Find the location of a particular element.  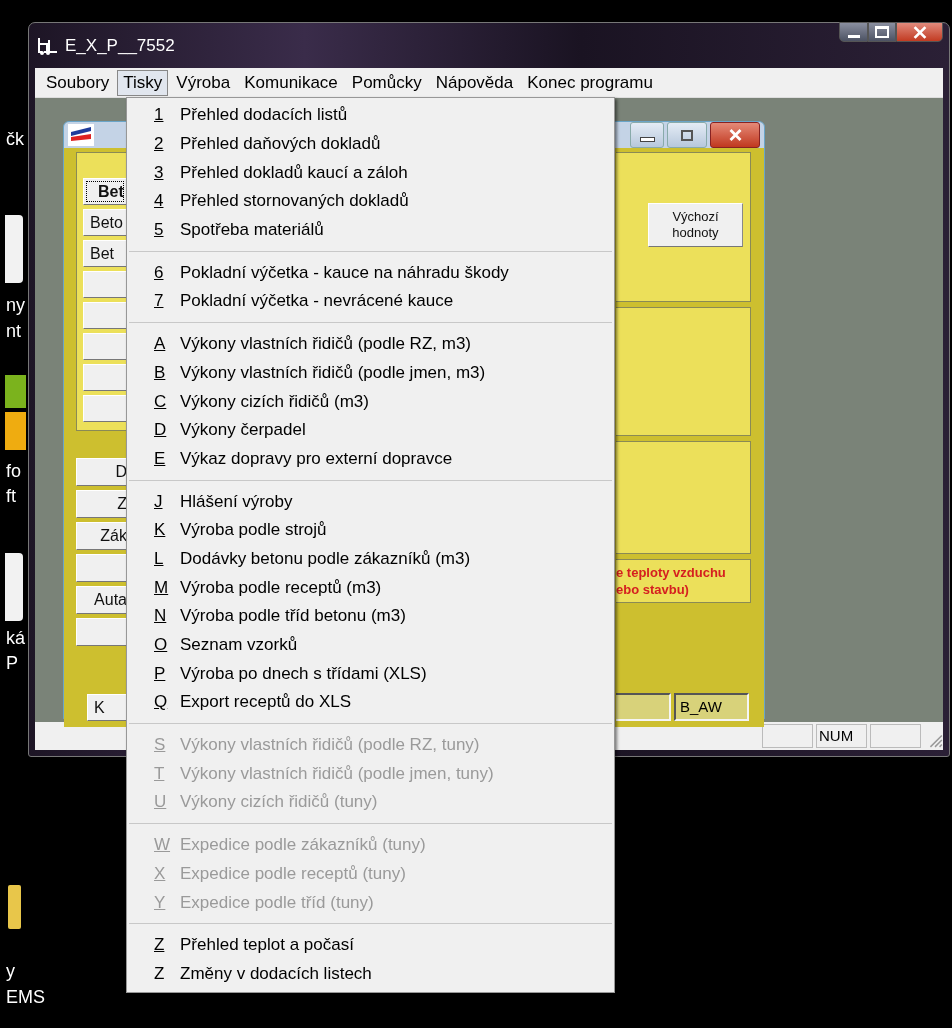

desktop-label: ny is located at coordinates (15, 305).